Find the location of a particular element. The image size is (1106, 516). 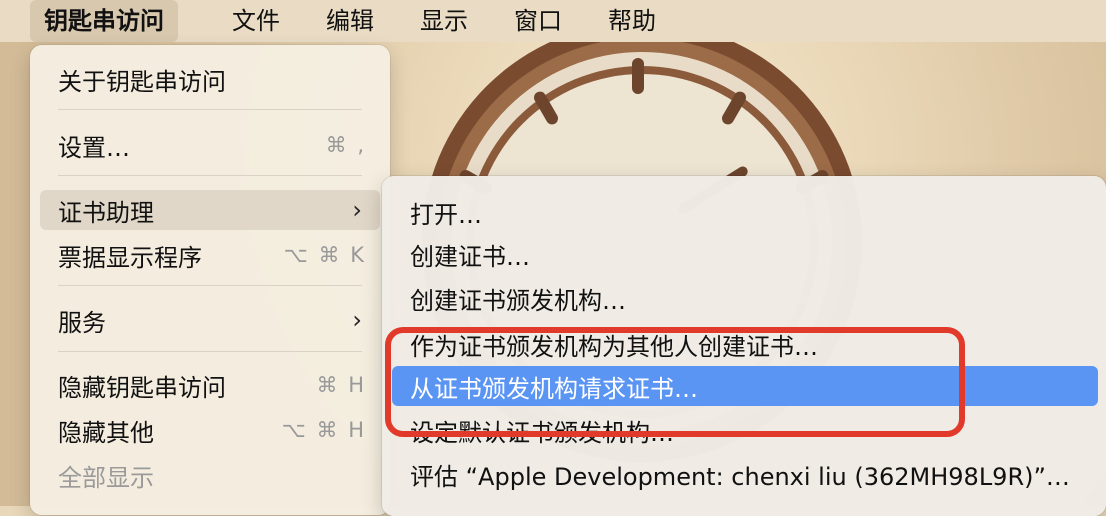

menu-settings-shortcut: ⌘ , is located at coordinates (345, 145).